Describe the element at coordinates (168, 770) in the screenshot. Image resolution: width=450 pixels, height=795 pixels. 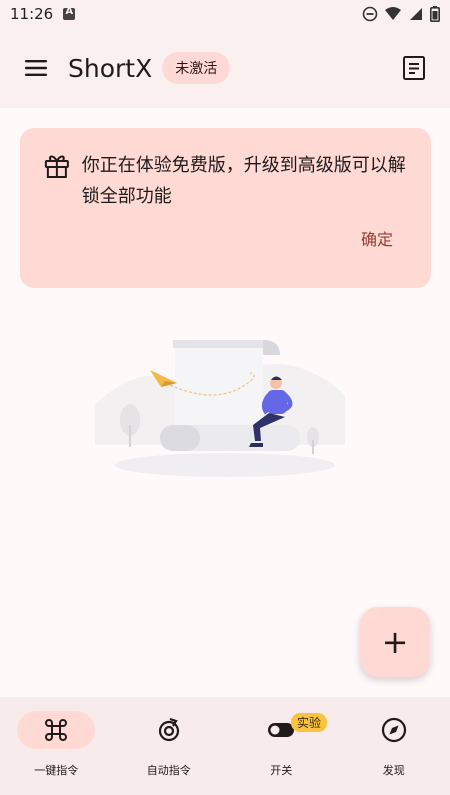
I see `nav-label: 自动指令` at that location.